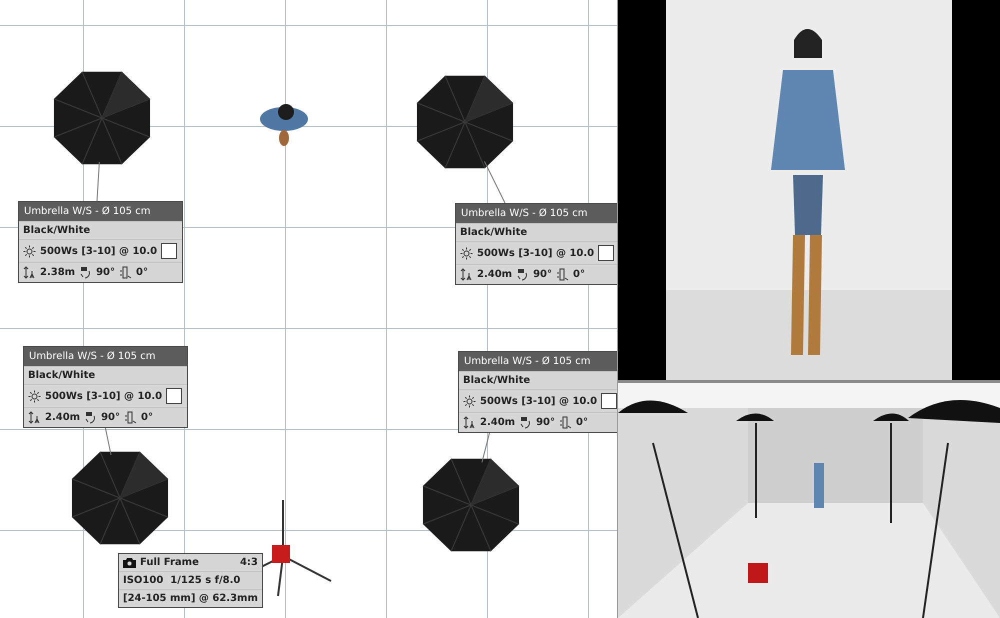 The width and height of the screenshot is (1000, 618). I want to click on sensor-format-label: Full Frame, so click(169, 562).